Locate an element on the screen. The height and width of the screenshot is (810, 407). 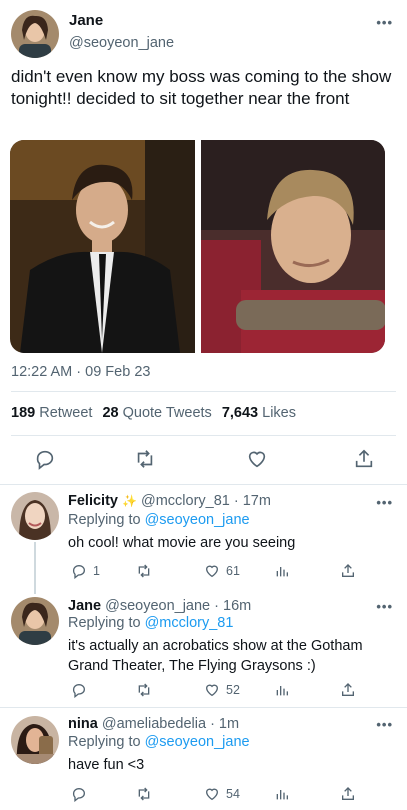
mention-link: @mcclory_81 is located at coordinates (189, 623).